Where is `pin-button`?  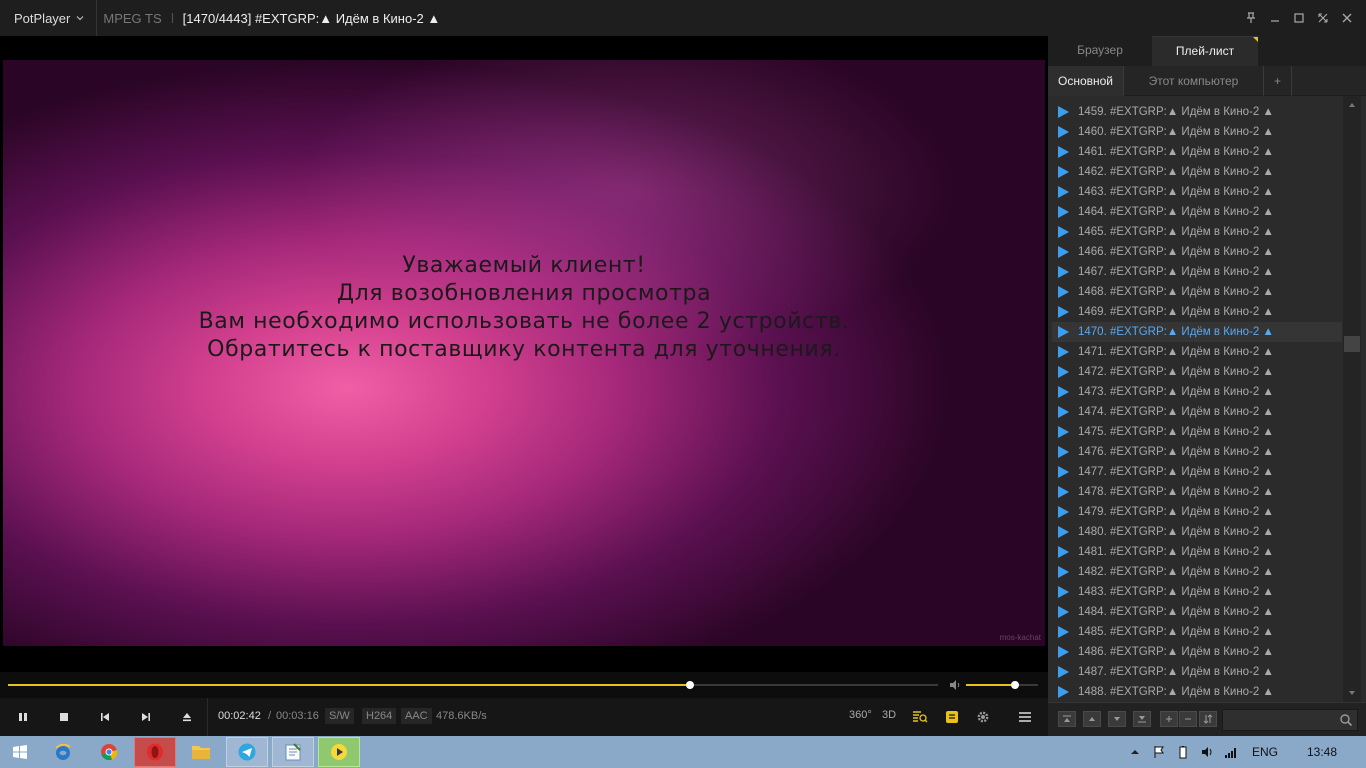
pin-button is located at coordinates (1251, 18).